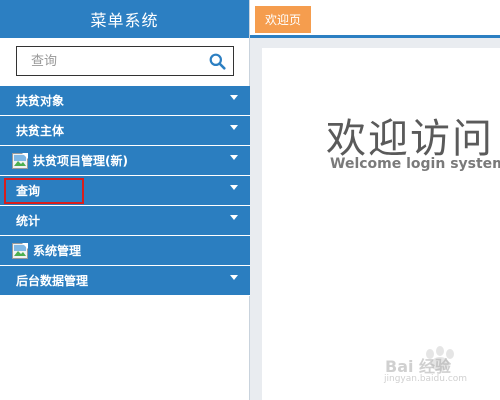 The height and width of the screenshot is (400, 500). Describe the element at coordinates (125, 251) in the screenshot. I see `sidebar-item-system-management: 系统管理` at that location.